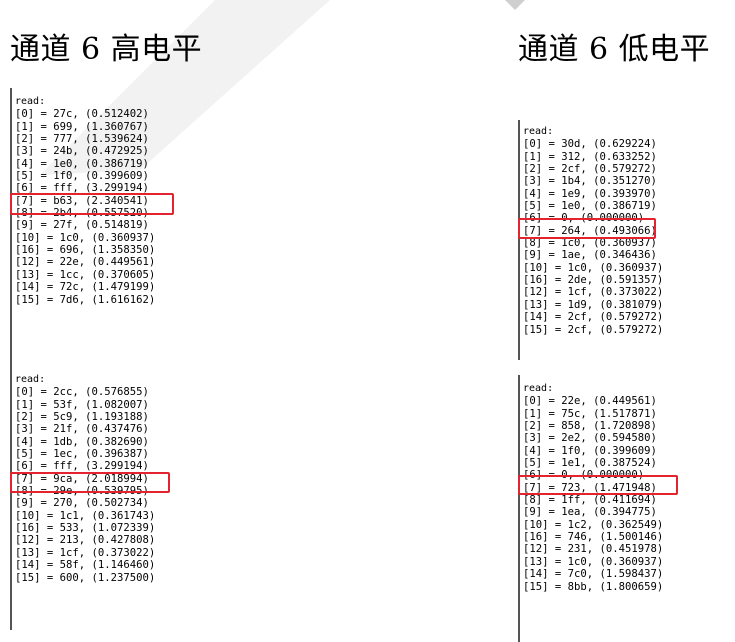 The width and height of the screenshot is (735, 642). Describe the element at coordinates (593, 574) in the screenshot. I see `output-line: [14] = 7c0, (1.598437)` at that location.